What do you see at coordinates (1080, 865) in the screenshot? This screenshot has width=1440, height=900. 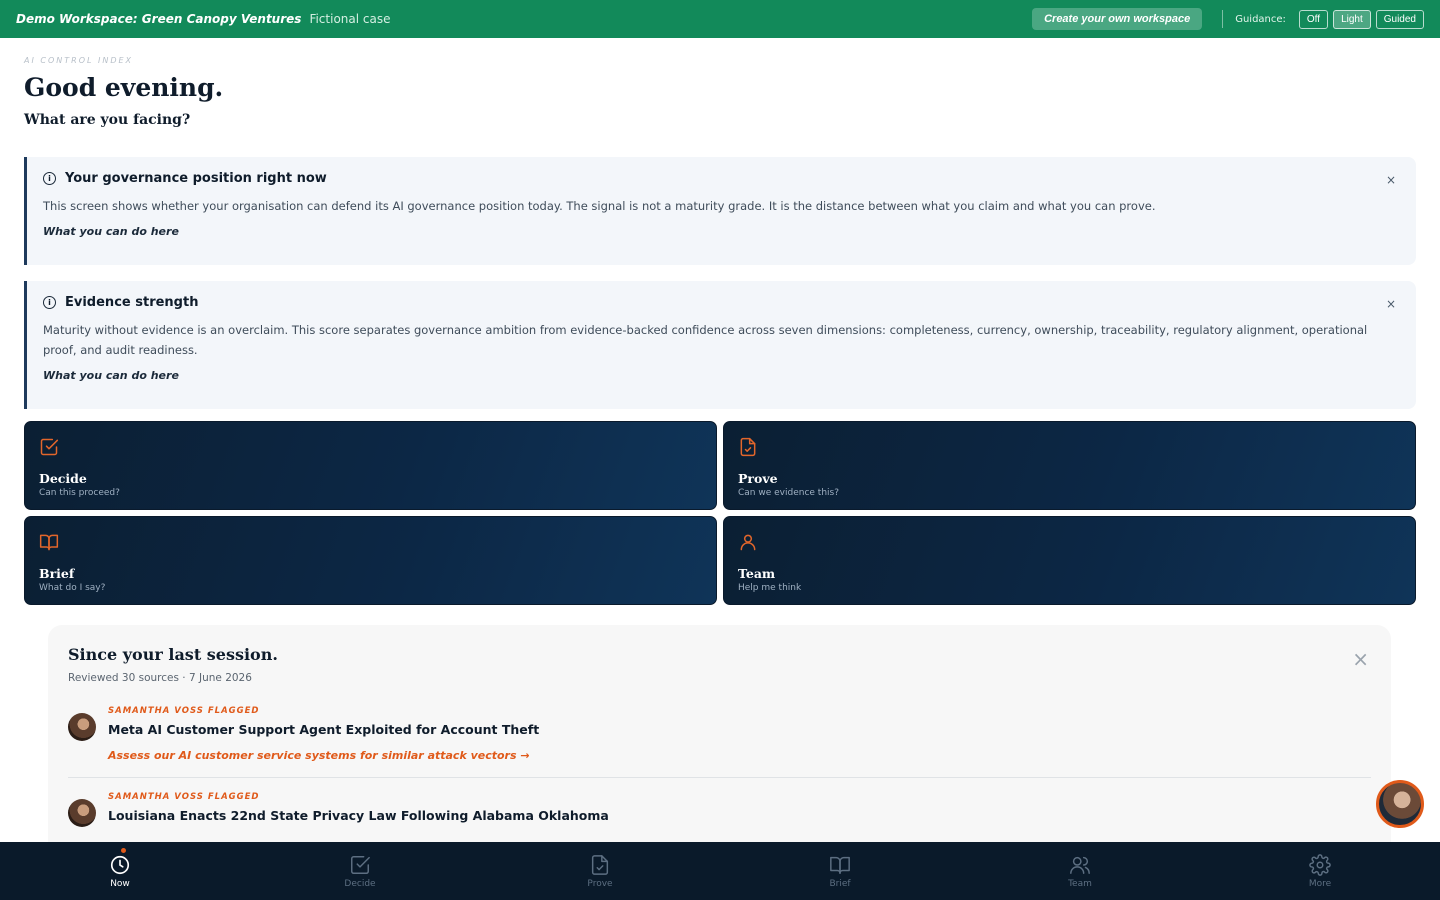 I see `users-icon` at bounding box center [1080, 865].